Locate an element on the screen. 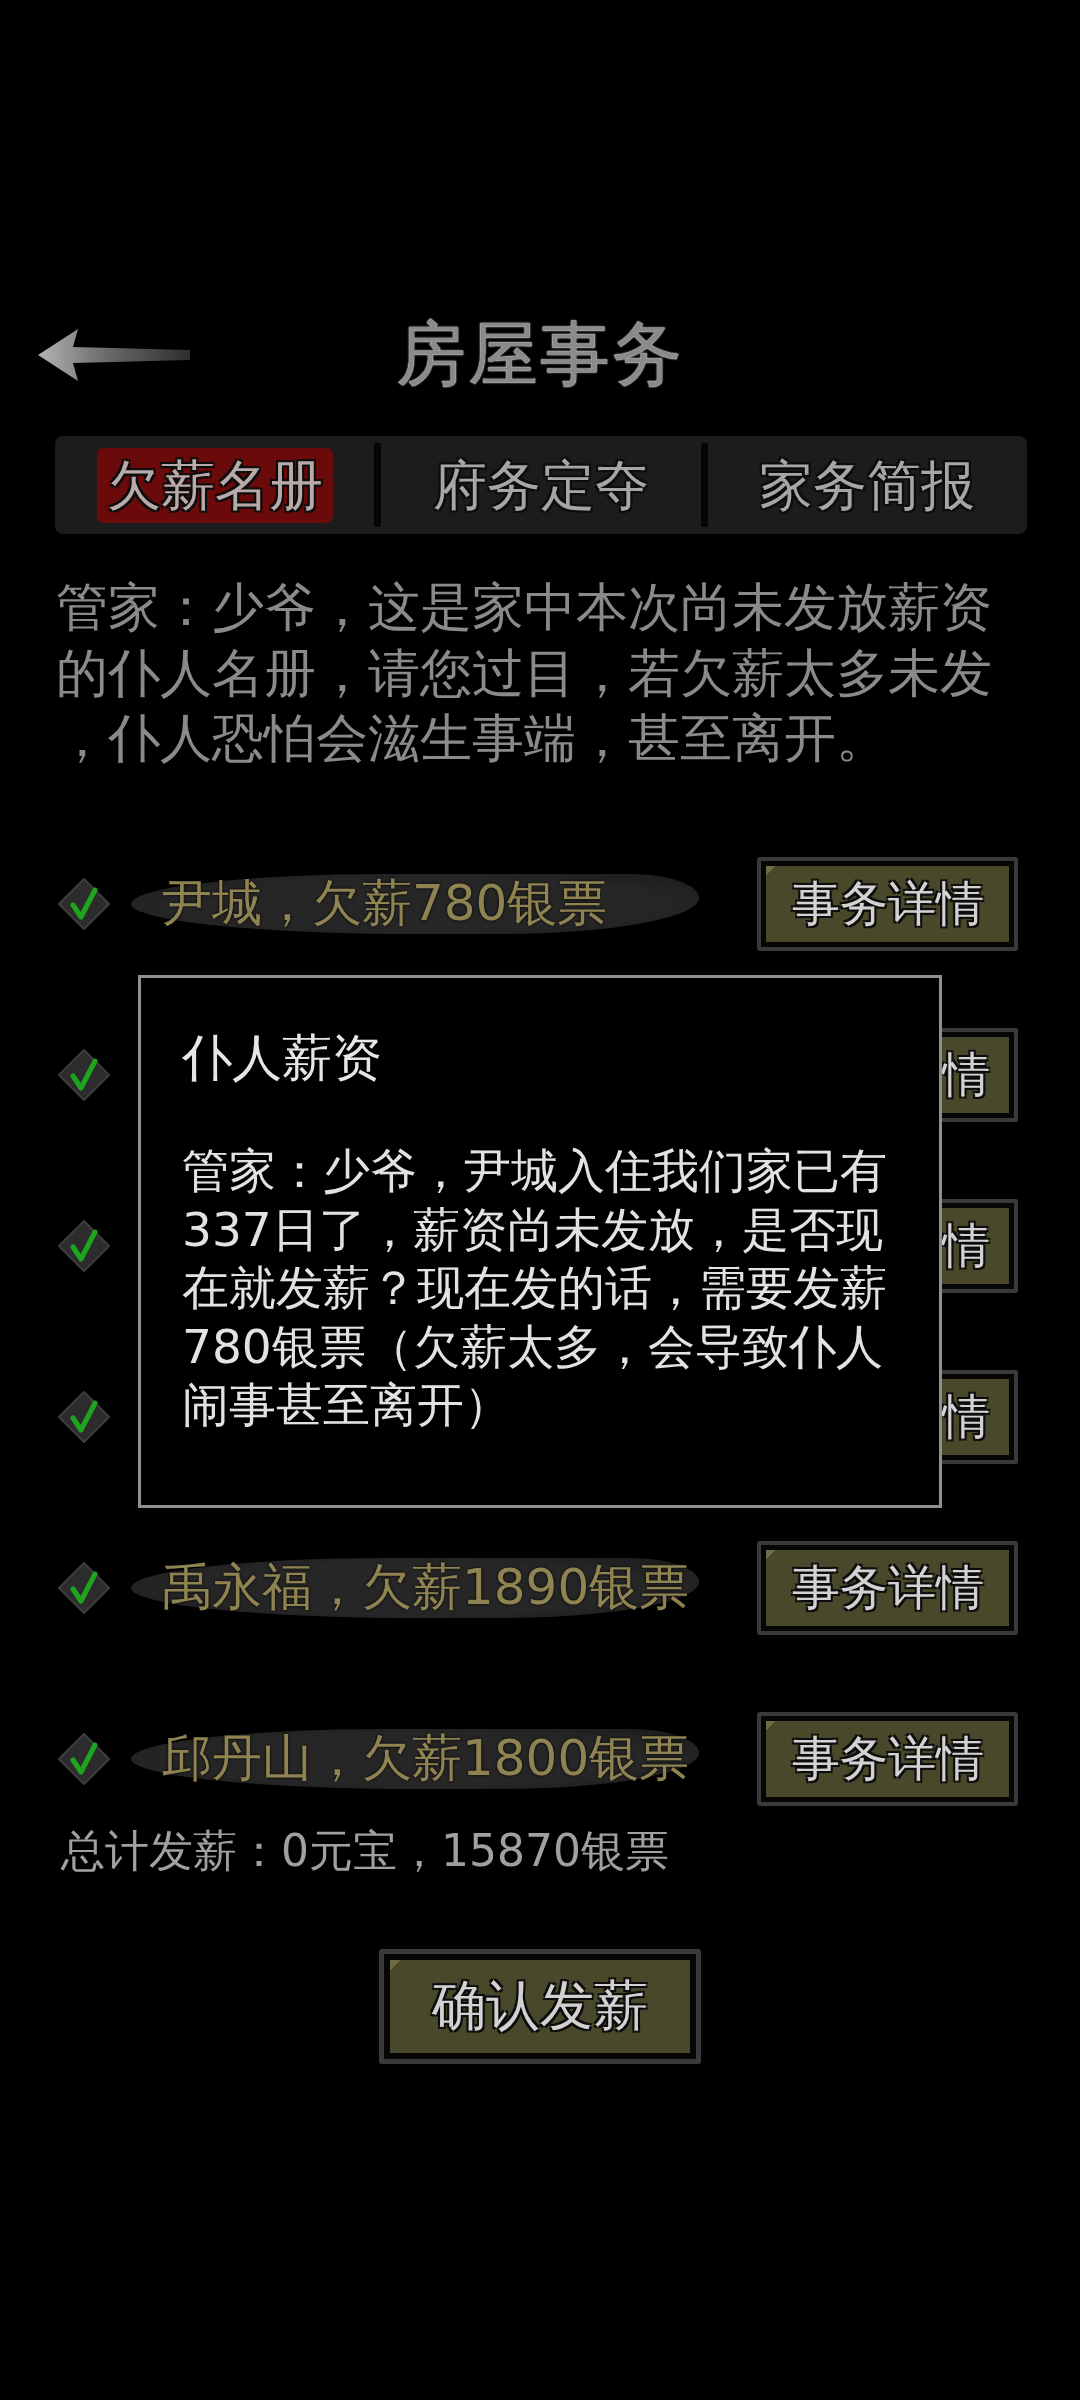 The height and width of the screenshot is (2400, 1080). total-text: 总计发薪：0元宝，15870银票 is located at coordinates (365, 1850).